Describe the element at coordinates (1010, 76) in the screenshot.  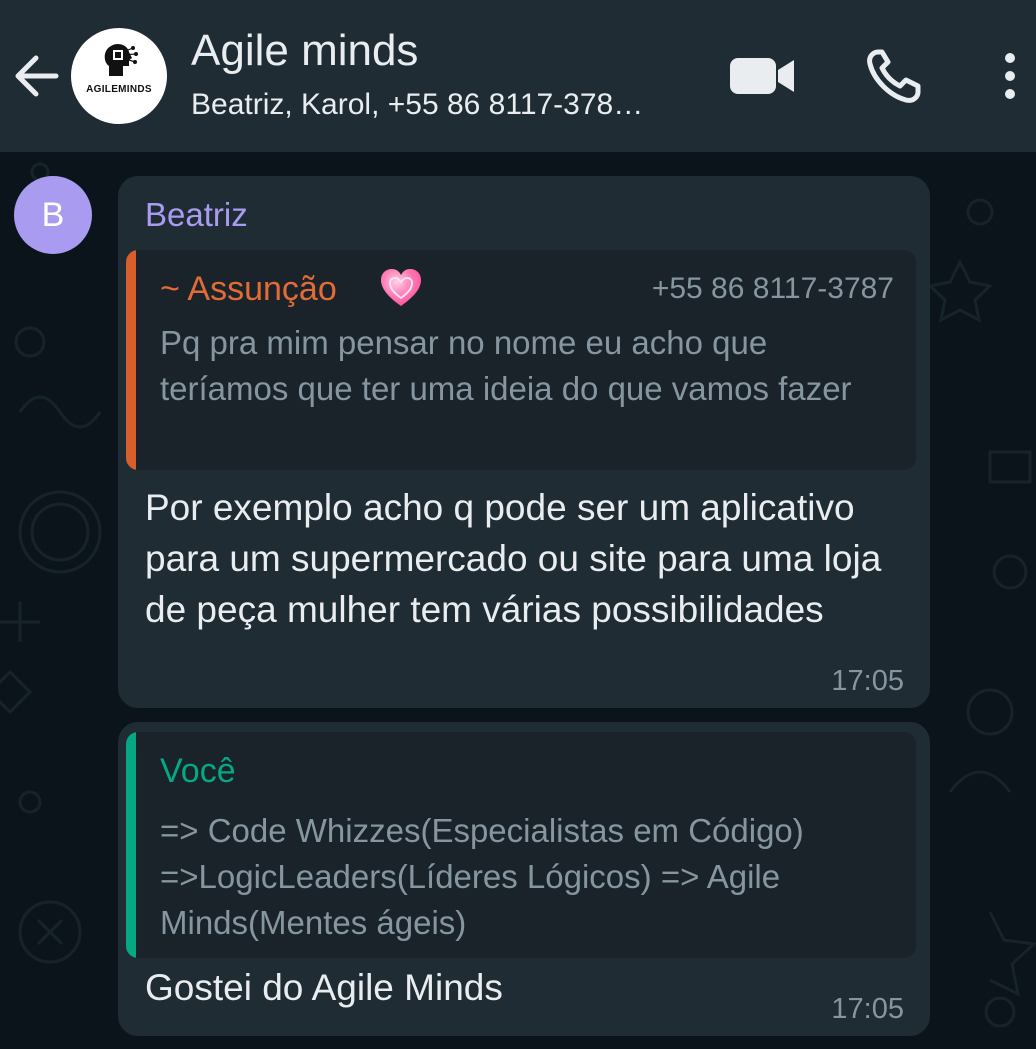
I see `more-vert-icon` at that location.